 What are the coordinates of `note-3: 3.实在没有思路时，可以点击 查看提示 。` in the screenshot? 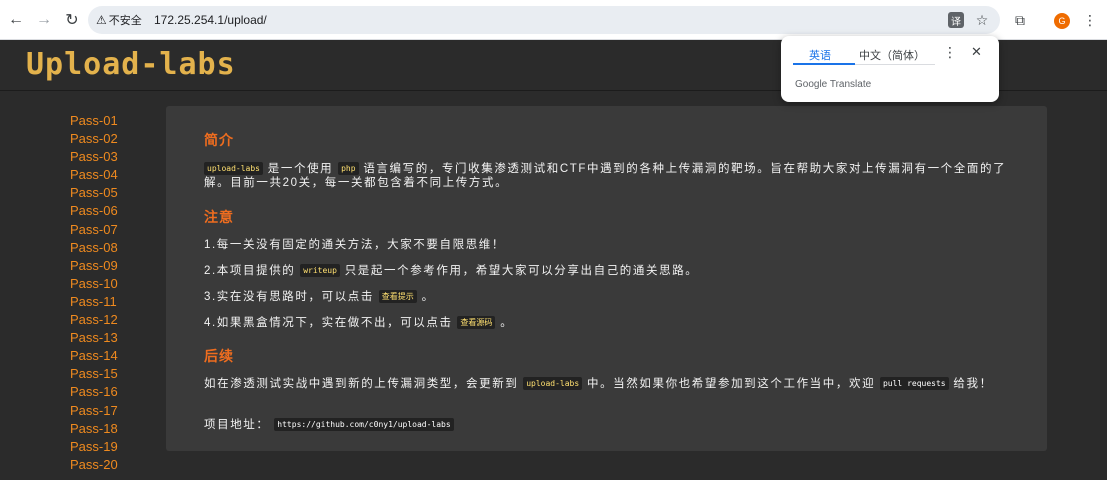 It's located at (319, 296).